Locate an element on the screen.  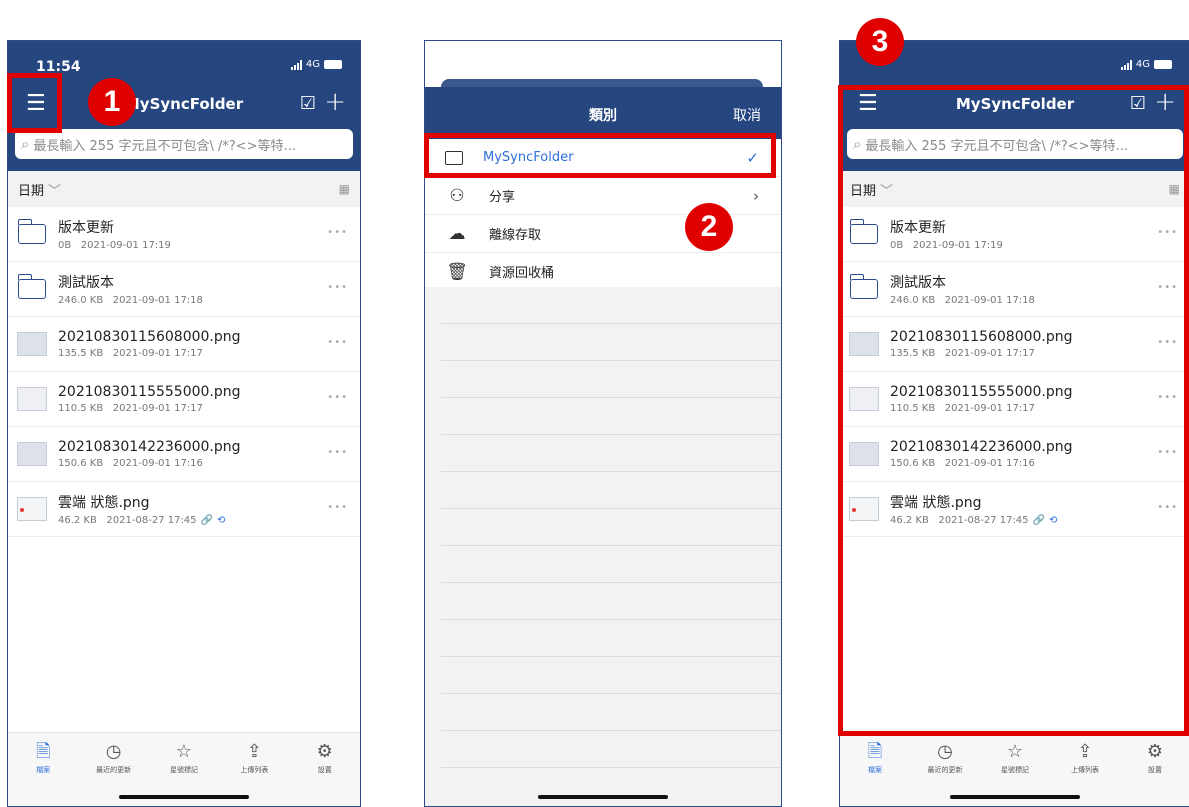
add-icon: + is located at coordinates (335, 102).